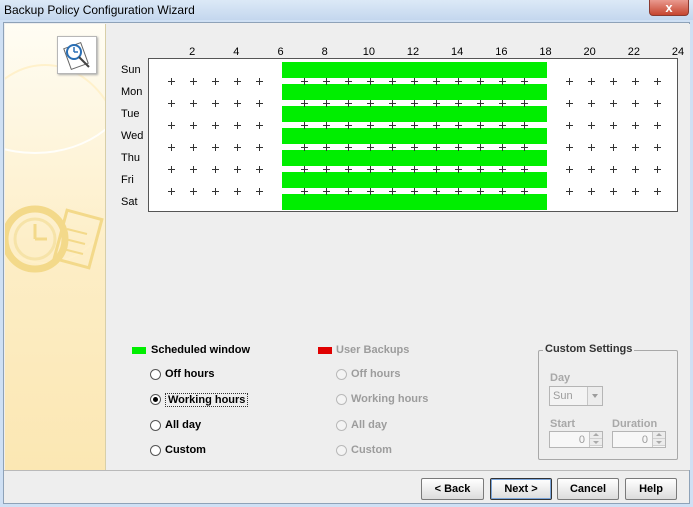 This screenshot has width=693, height=507. What do you see at coordinates (207, 400) in the screenshot?
I see `radio-label: Working hours` at bounding box center [207, 400].